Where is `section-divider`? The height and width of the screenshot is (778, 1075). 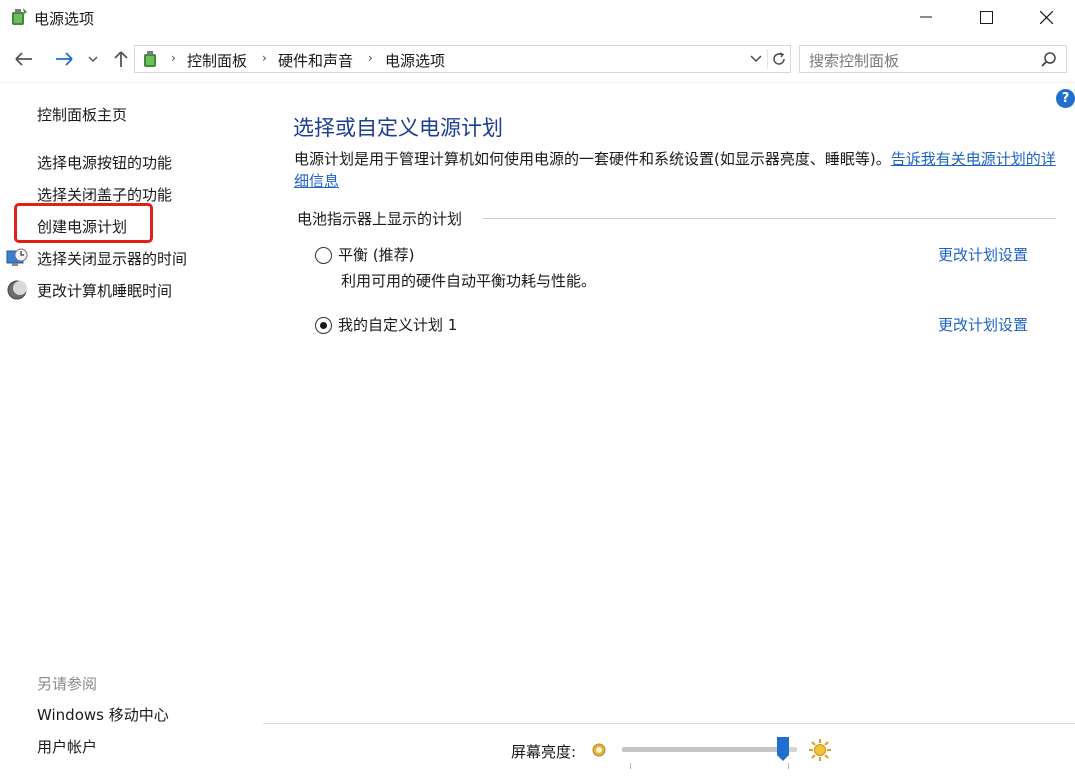
section-divider is located at coordinates (769, 218).